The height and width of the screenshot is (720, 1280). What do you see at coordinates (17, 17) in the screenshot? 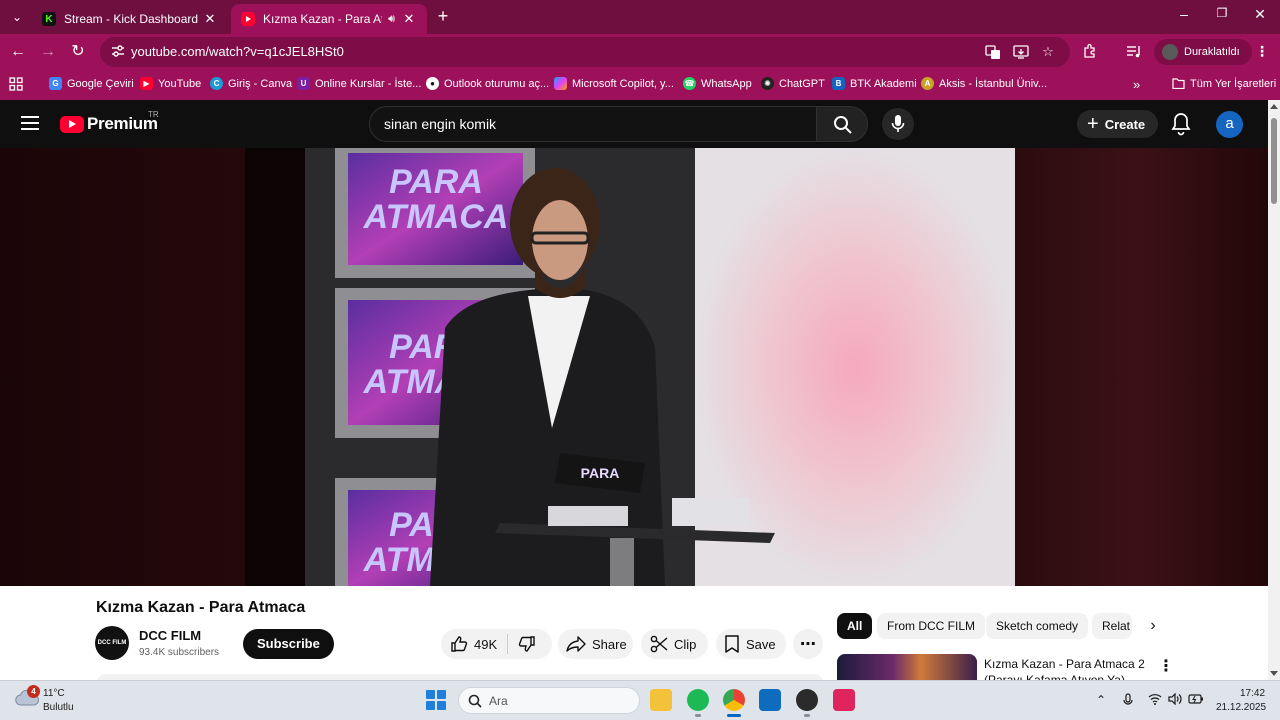
I see `tab-search-chevron-icon: ⌄` at bounding box center [17, 17].